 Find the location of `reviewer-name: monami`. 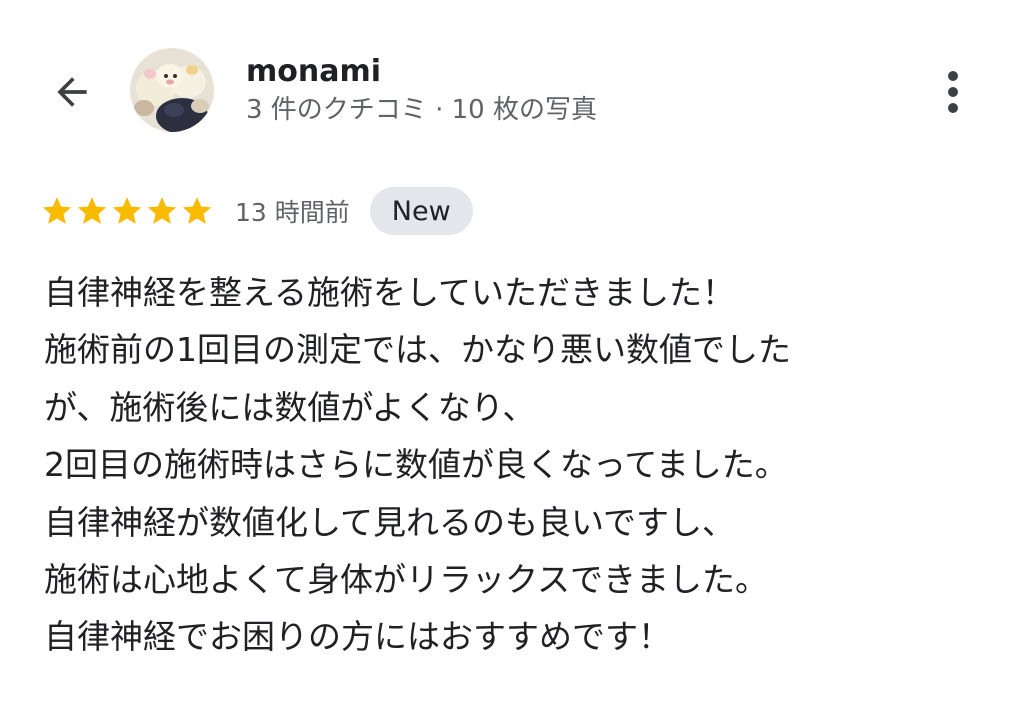

reviewer-name: monami is located at coordinates (313, 72).